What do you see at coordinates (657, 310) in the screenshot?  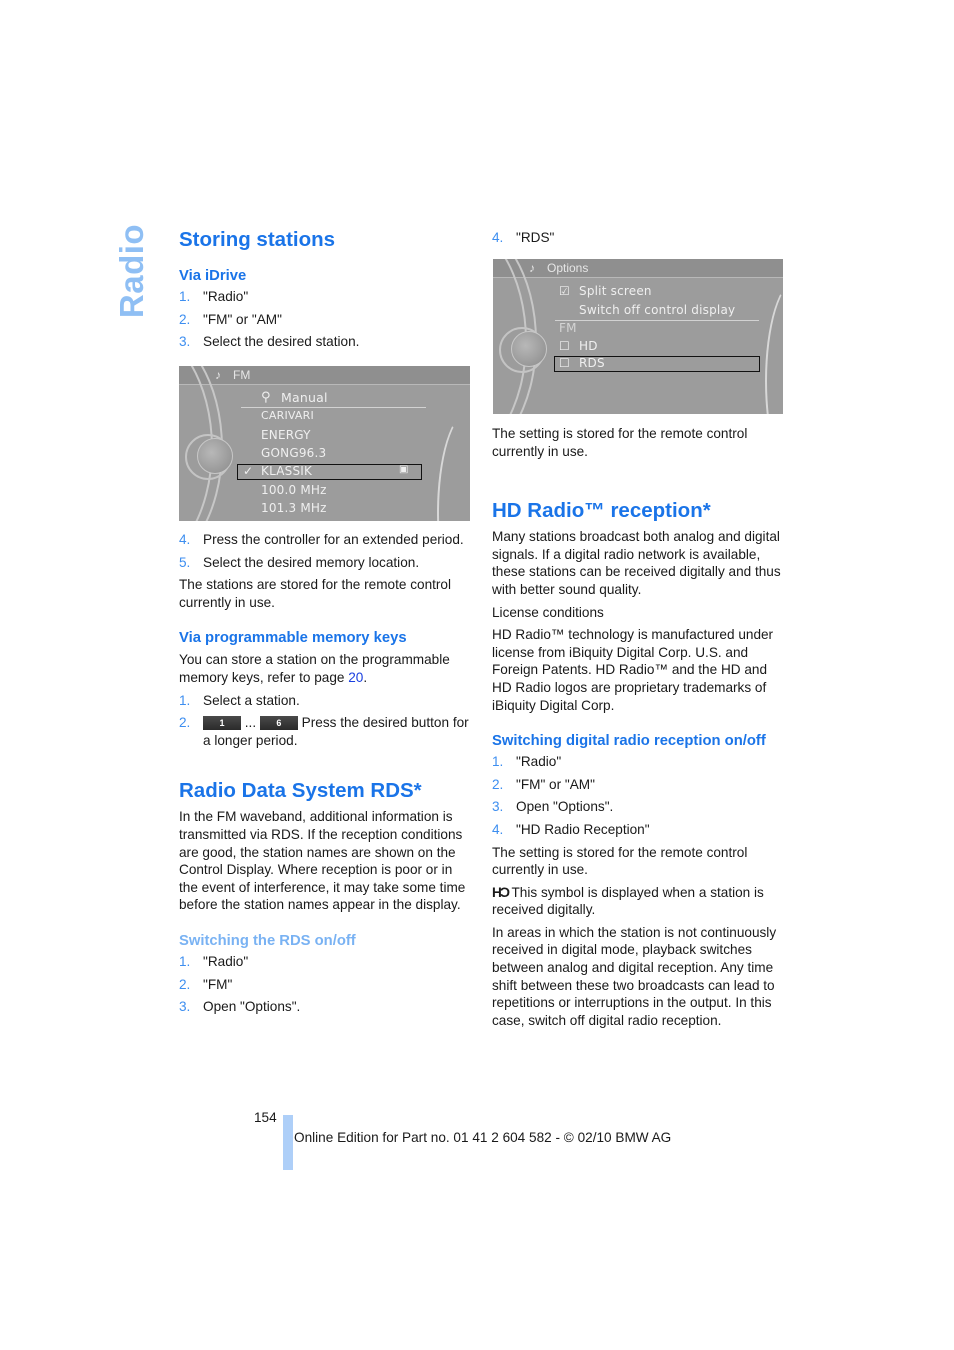 I see `option-switch-off-display: Switch off control display` at bounding box center [657, 310].